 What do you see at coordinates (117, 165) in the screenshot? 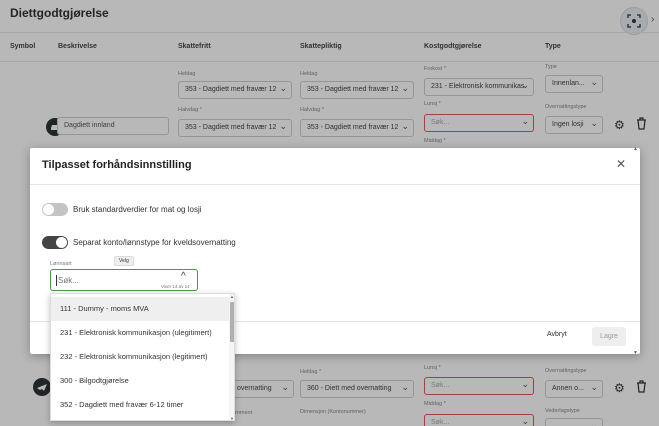
I see `modal-title: Tilpasset forhåndsinnstilling` at bounding box center [117, 165].